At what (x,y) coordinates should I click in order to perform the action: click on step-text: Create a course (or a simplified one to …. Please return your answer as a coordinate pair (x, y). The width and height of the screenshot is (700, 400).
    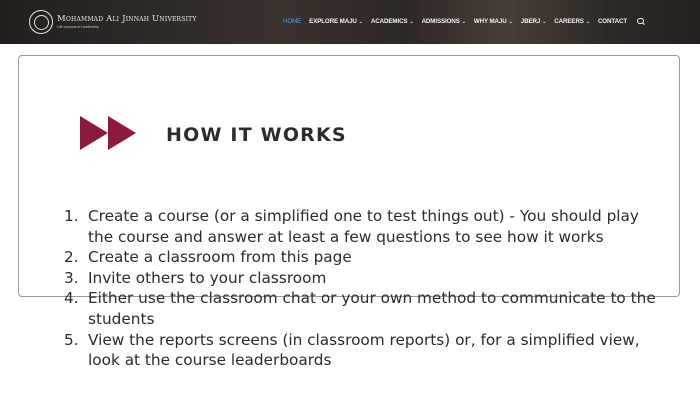
    Looking at the image, I should click on (363, 226).